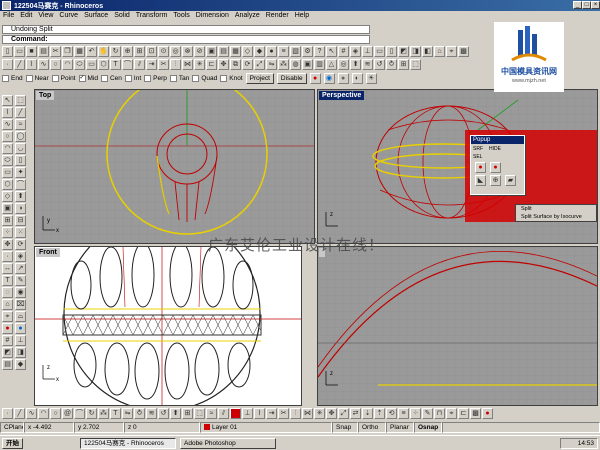 Image resolution: width=600 pixels, height=450 pixels. I want to click on split-menu-item: Split, so click(558, 209).